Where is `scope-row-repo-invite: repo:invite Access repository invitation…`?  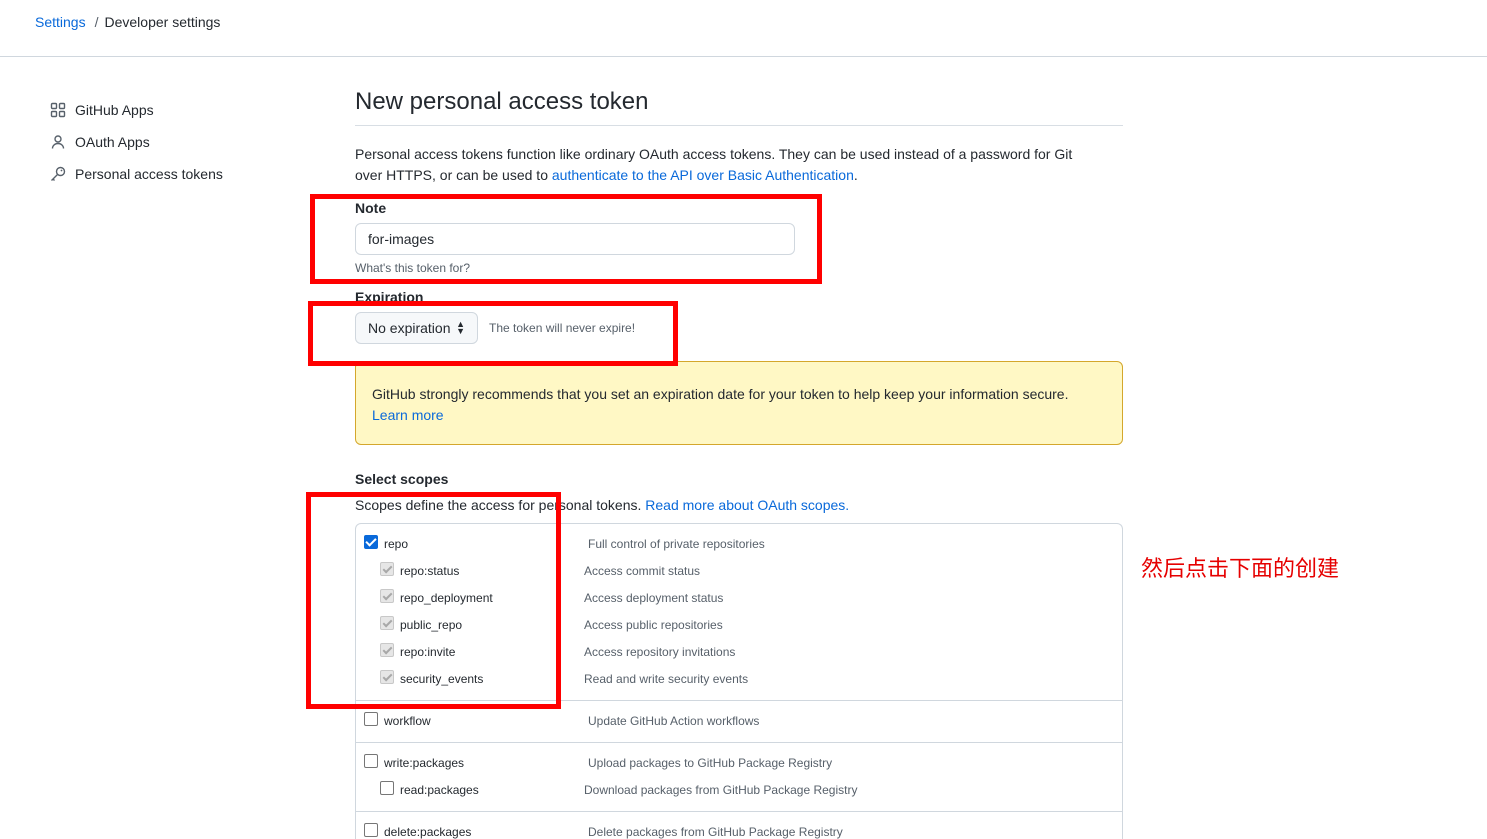 scope-row-repo-invite: repo:invite Access repository invitation… is located at coordinates (739, 653).